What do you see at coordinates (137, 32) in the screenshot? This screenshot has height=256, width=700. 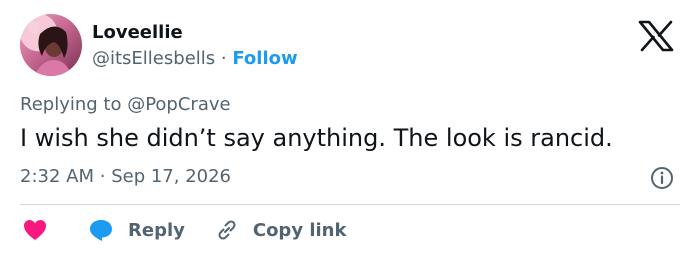 I see `display-name: Loveellie` at bounding box center [137, 32].